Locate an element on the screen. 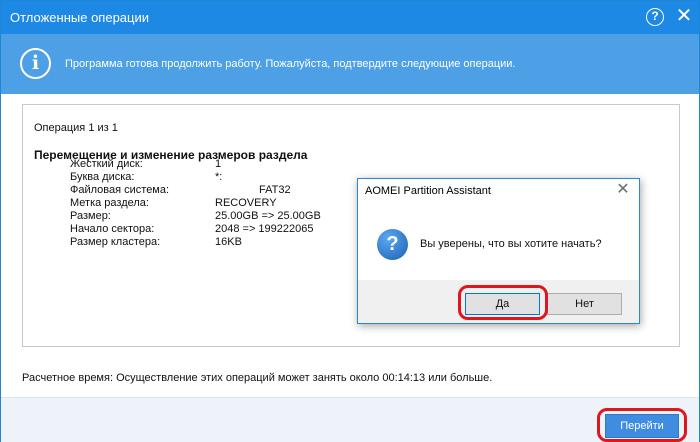 The width and height of the screenshot is (700, 442). detail-label: Размер: is located at coordinates (90, 216).